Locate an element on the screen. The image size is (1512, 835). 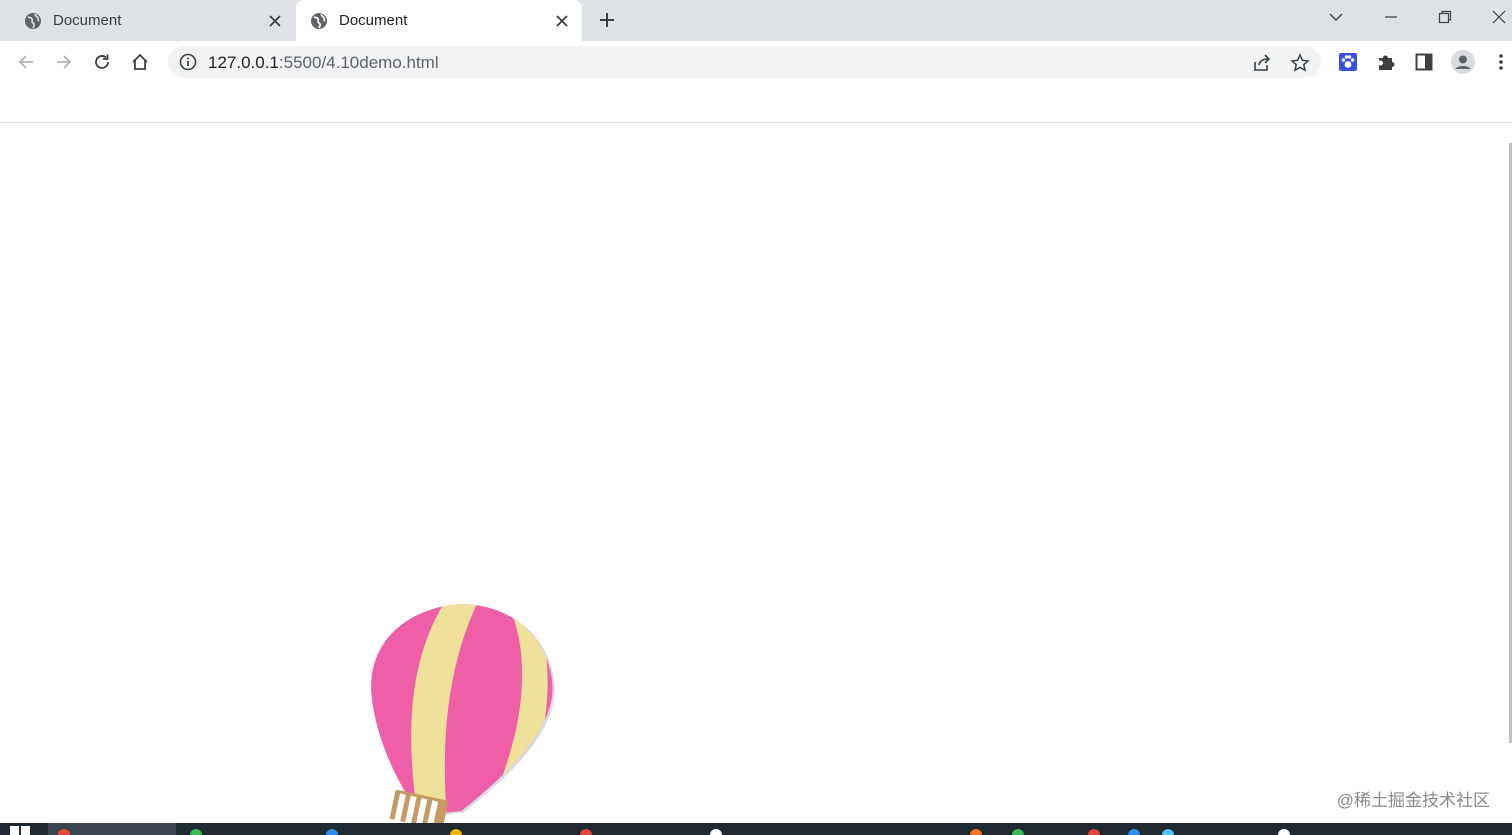
paw-icon is located at coordinates (1348, 62).